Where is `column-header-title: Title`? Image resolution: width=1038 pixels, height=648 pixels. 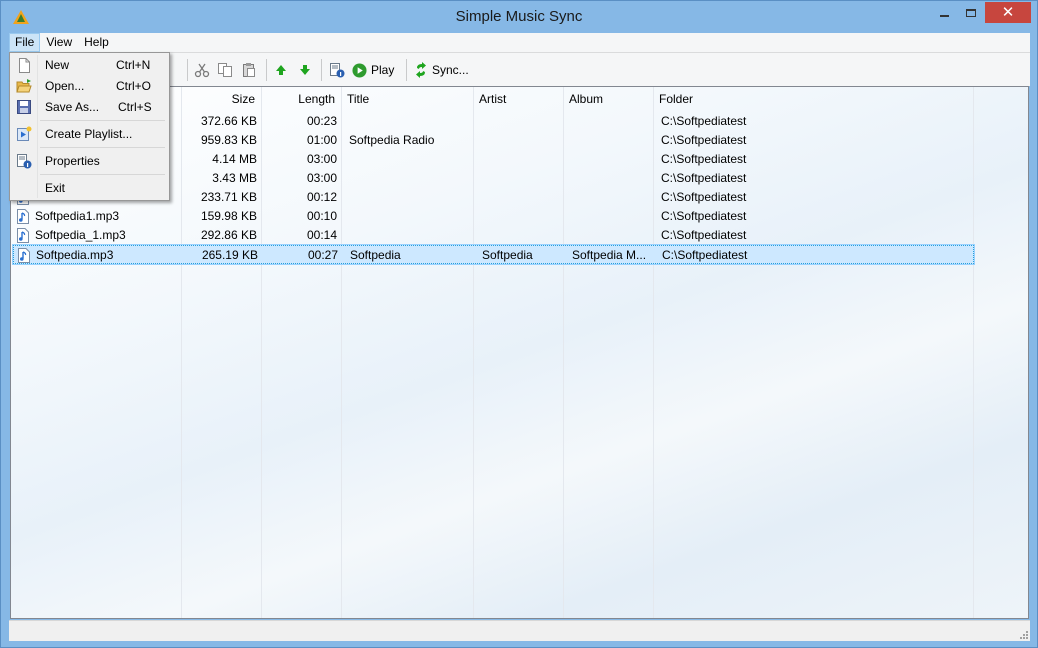
column-header-title: Title is located at coordinates (407, 99).